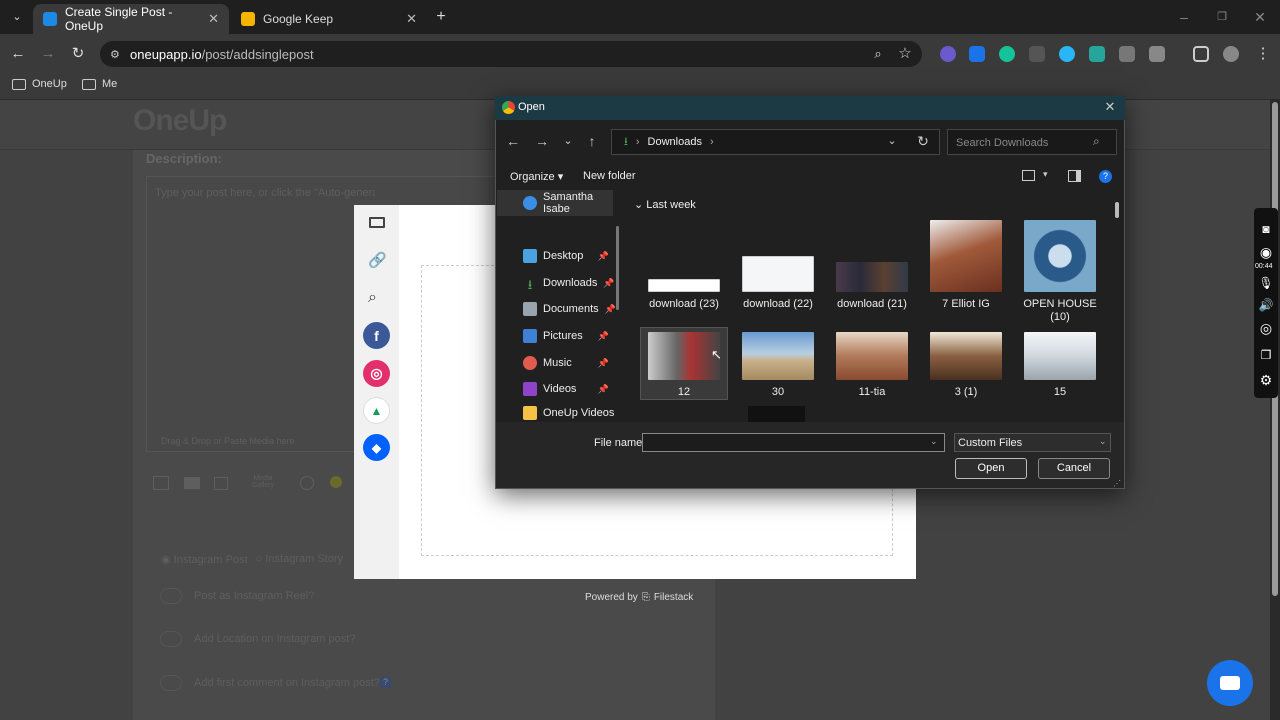 This screenshot has width=1280, height=720. Describe the element at coordinates (171, 639) in the screenshot. I see `location-toggle` at that location.